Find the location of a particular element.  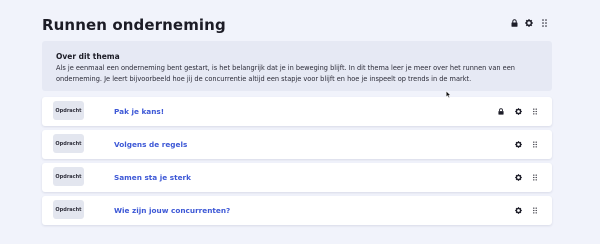

mouse-cursor-icon is located at coordinates (448, 92).